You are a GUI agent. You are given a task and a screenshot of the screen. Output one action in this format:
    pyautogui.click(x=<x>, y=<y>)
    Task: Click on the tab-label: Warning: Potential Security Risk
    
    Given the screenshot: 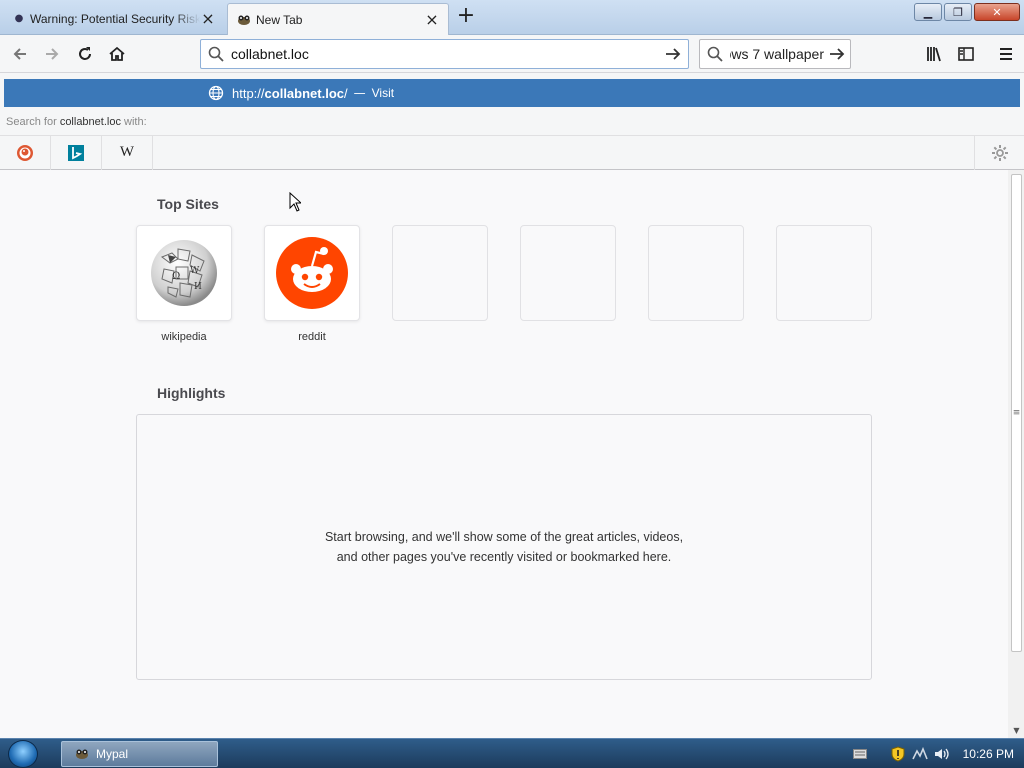 What is the action you would take?
    pyautogui.click(x=115, y=18)
    